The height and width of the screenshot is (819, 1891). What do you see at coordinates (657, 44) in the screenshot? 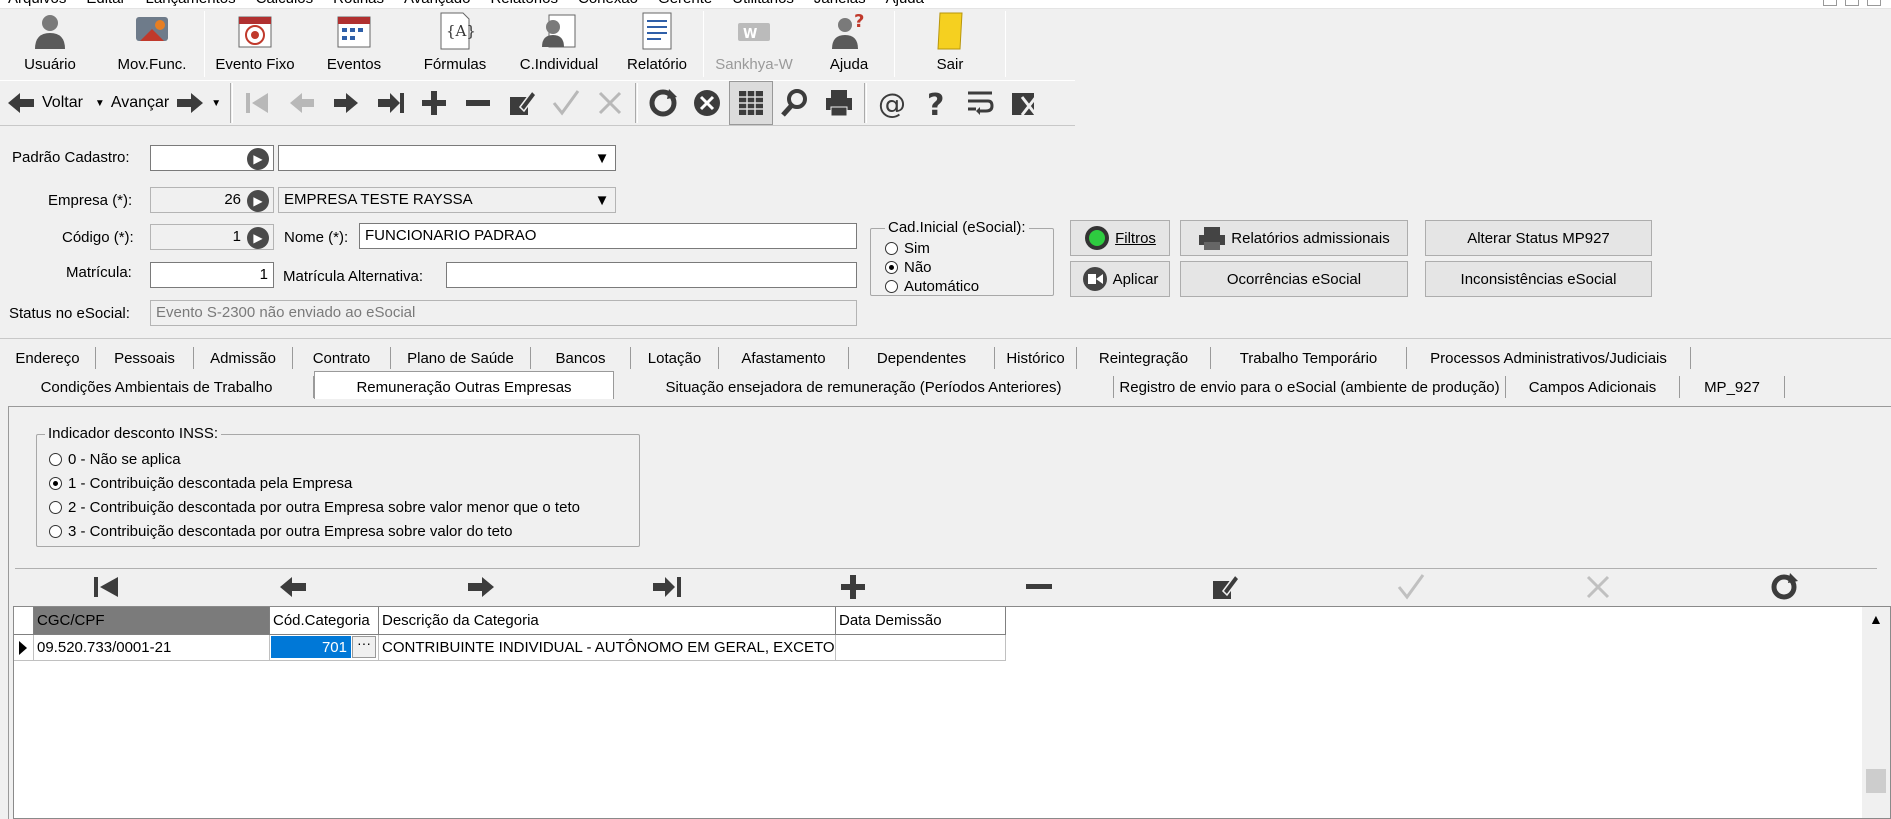
I see `relatorio-button: Relatório` at bounding box center [657, 44].